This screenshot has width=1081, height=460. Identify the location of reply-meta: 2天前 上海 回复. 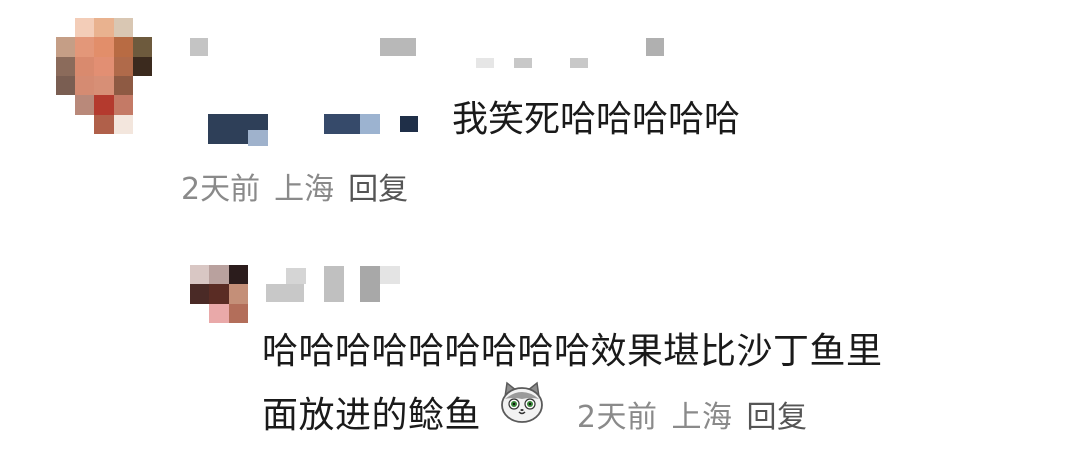
(699, 417).